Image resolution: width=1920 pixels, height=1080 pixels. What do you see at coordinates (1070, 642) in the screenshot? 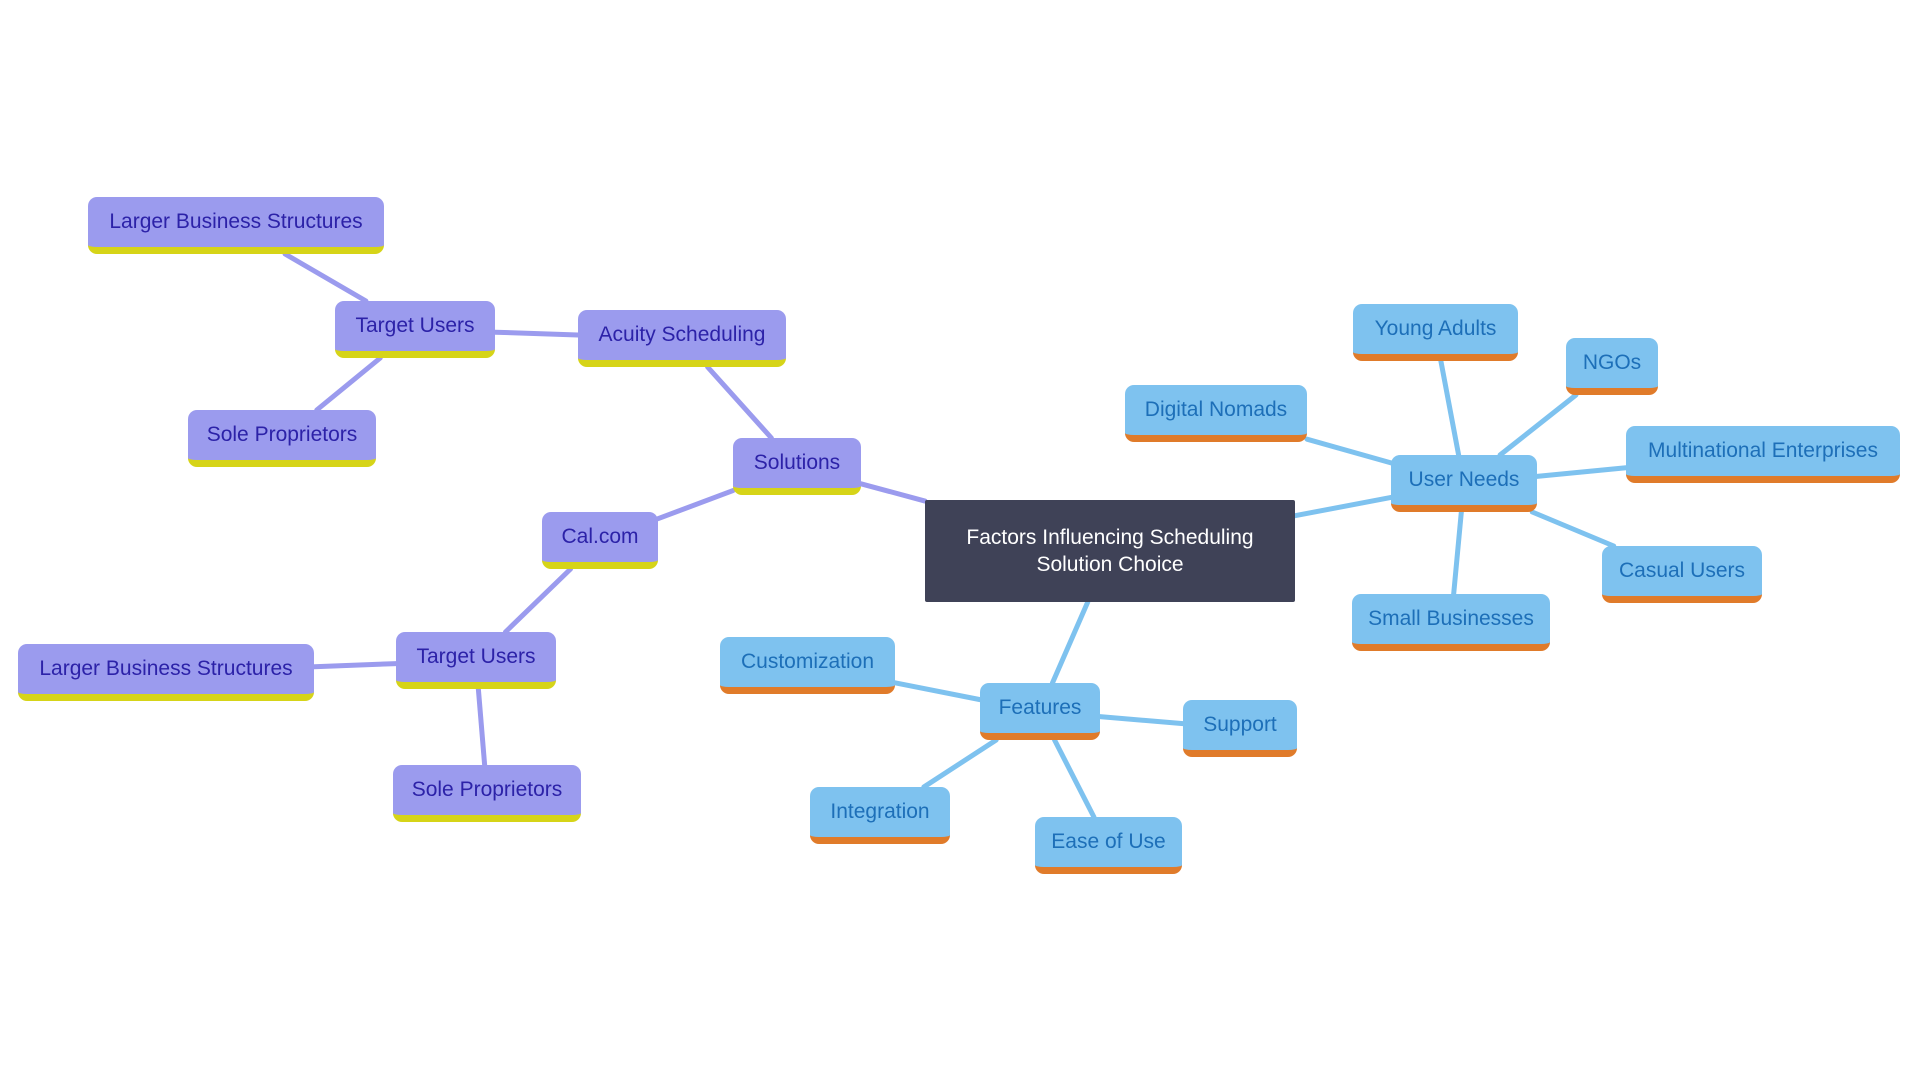
I see `mindmap-edge-root-to-features` at bounding box center [1070, 642].